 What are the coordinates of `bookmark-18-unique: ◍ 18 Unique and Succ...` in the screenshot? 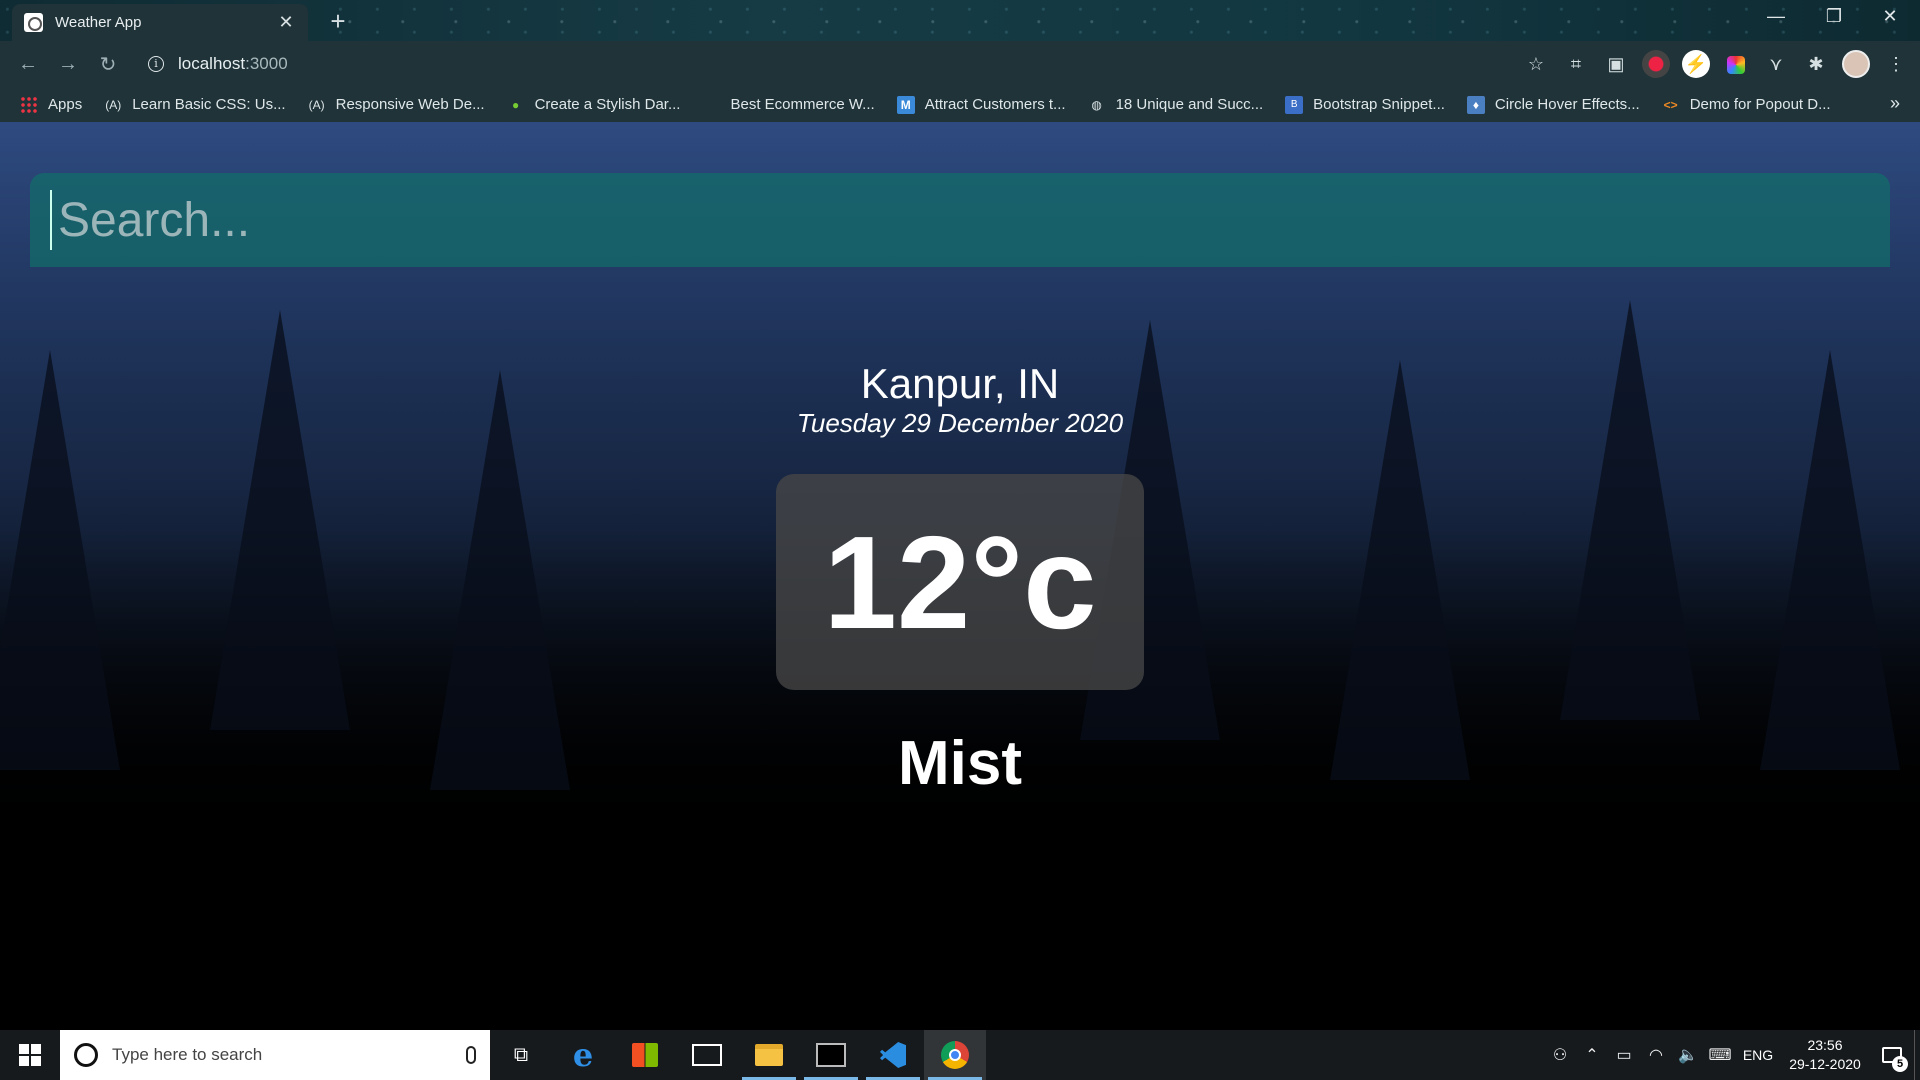 It's located at (1176, 105).